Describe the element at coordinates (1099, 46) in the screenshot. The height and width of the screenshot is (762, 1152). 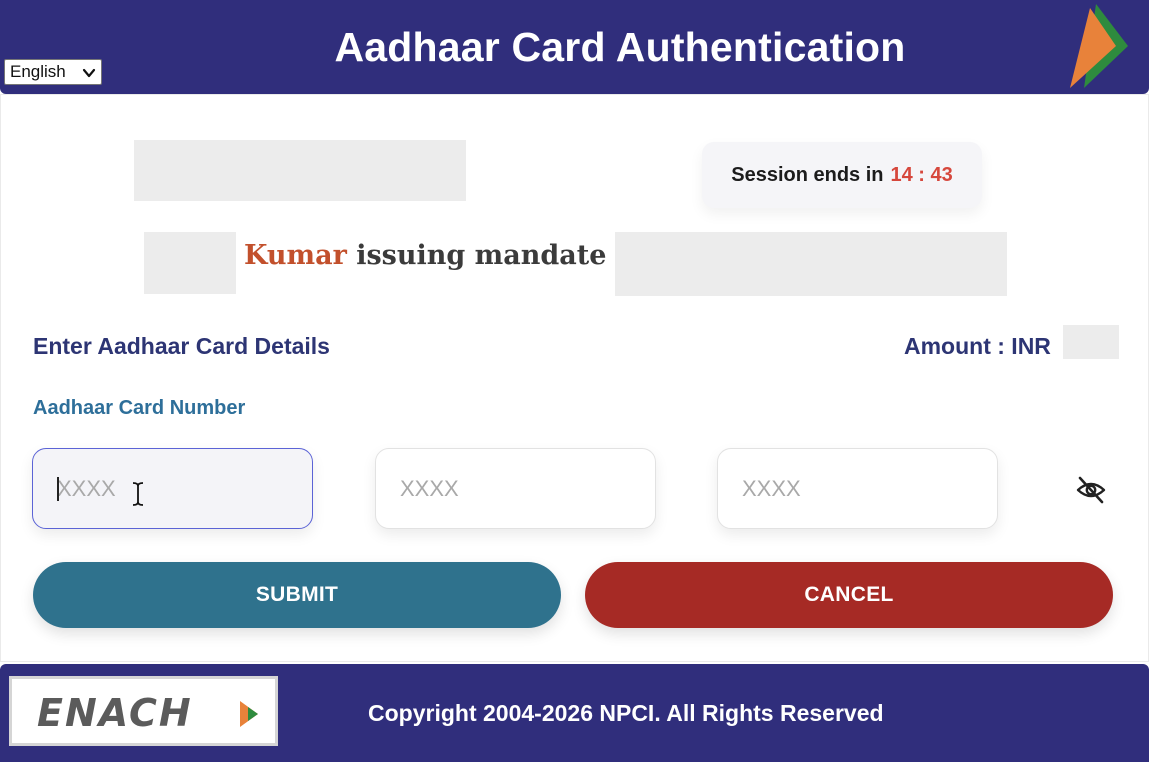
I see `npci-logo-icon` at that location.